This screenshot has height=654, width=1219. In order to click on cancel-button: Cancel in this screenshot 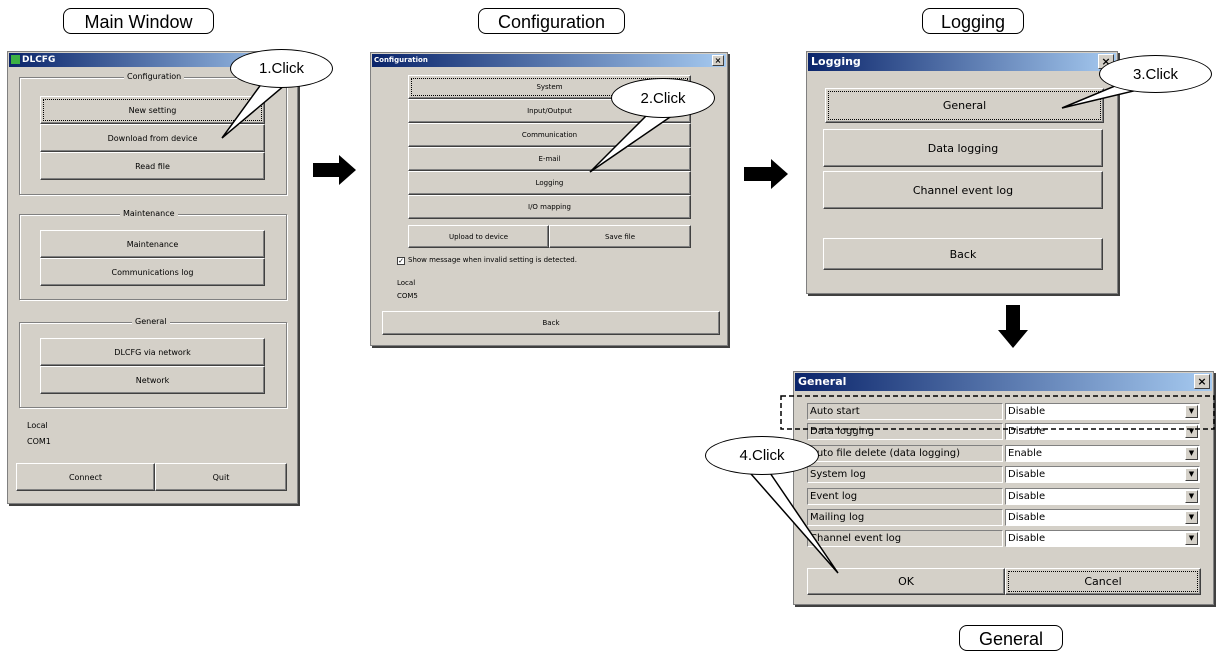, I will do `click(1103, 581)`.